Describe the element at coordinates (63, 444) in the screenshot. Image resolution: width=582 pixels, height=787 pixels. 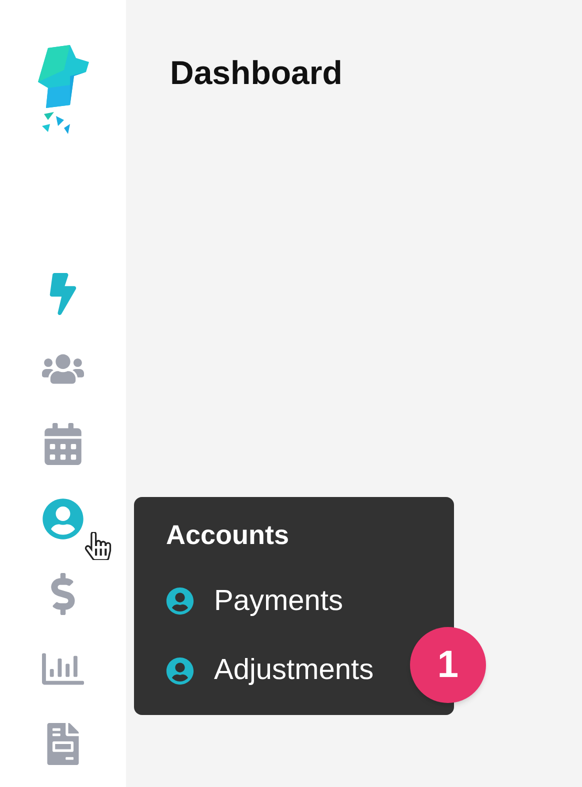
I see `calendar-icon` at that location.